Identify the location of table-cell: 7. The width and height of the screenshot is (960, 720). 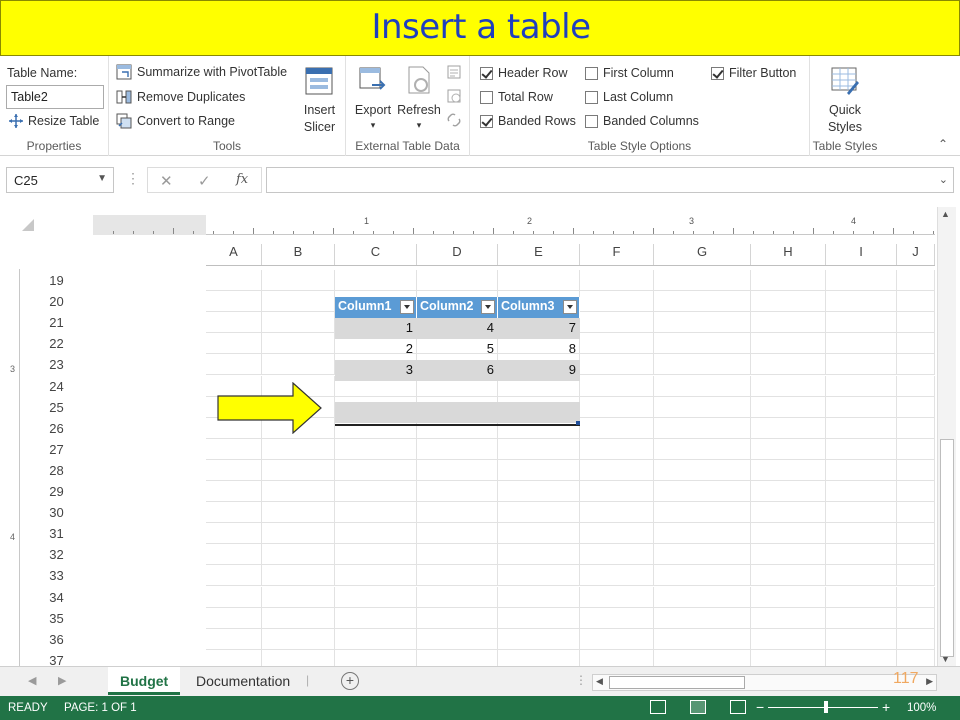
(539, 328).